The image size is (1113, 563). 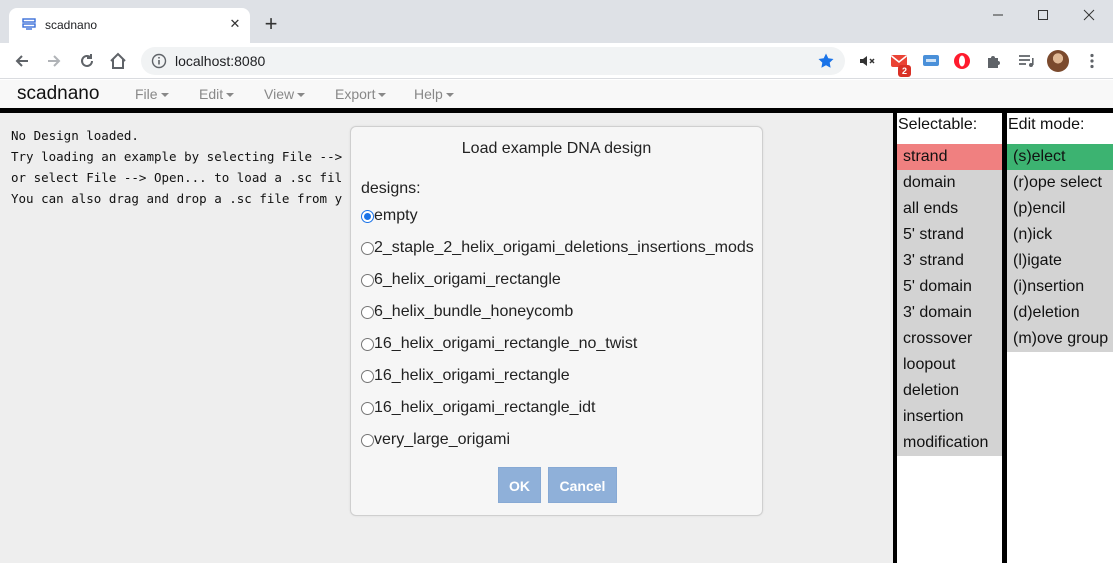 I want to click on back-arrow-icon, so click(x=22, y=61).